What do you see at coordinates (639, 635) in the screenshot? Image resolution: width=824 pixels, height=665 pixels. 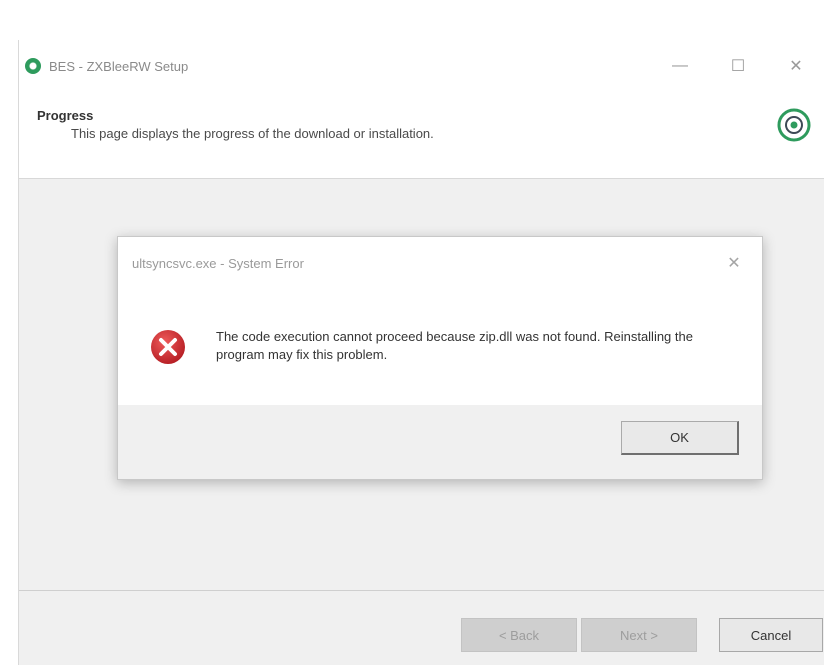 I see `next-button: Next >` at bounding box center [639, 635].